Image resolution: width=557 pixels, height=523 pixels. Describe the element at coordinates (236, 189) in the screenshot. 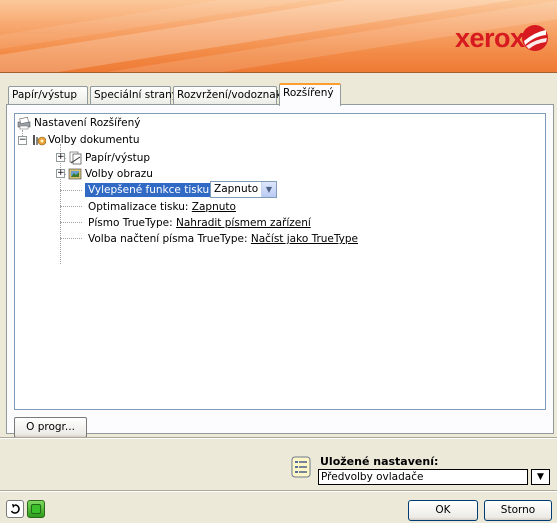

I see `enhanced-print-value: Zapnuto` at that location.